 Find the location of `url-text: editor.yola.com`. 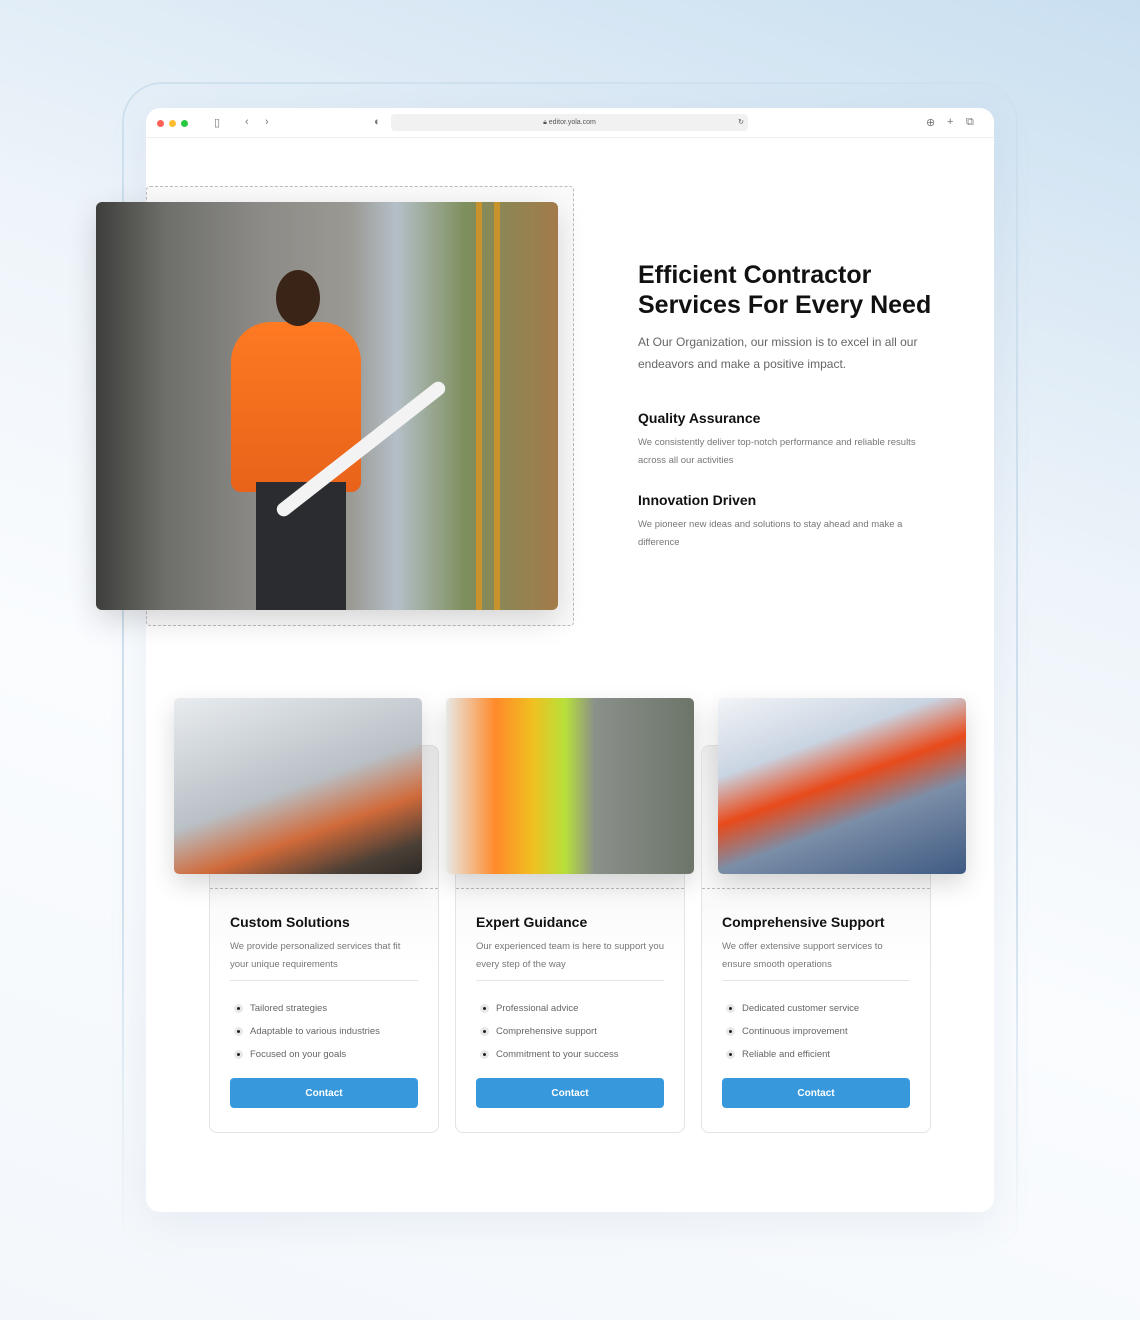

url-text: editor.yola.com is located at coordinates (572, 122).